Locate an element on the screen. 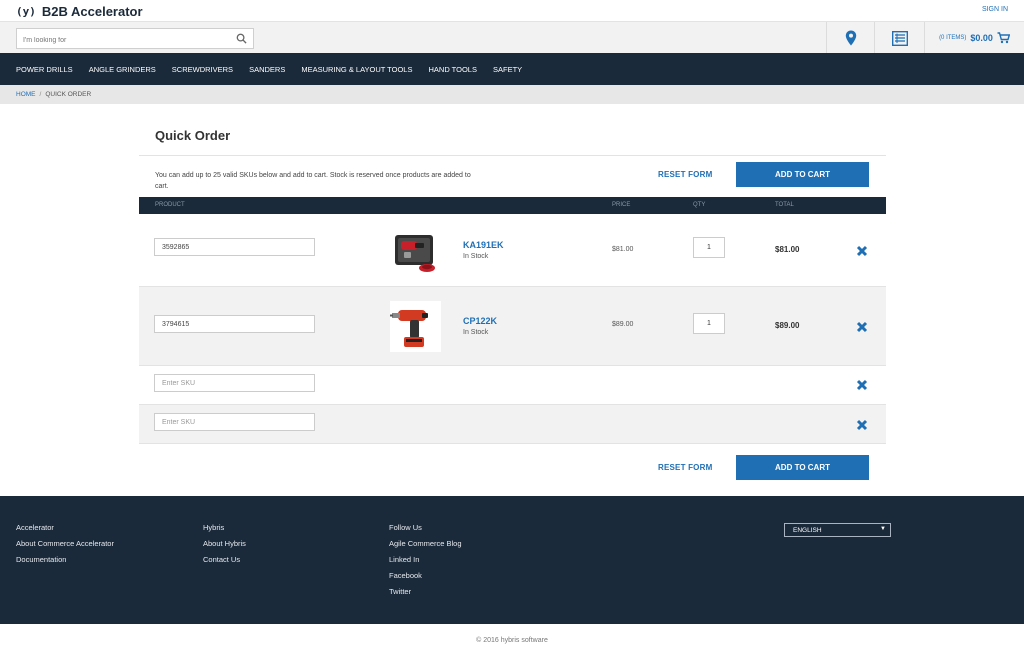  footer-link-hybris: Hybris is located at coordinates (224, 531).